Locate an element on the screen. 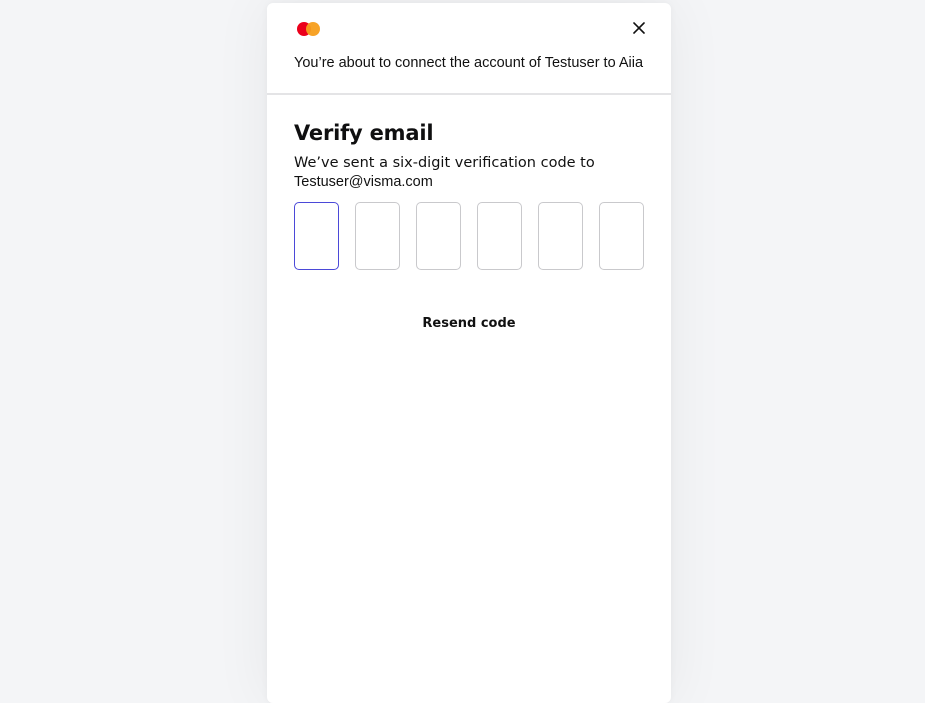 Image resolution: width=925 pixels, height=703 pixels. close-button is located at coordinates (639, 28).